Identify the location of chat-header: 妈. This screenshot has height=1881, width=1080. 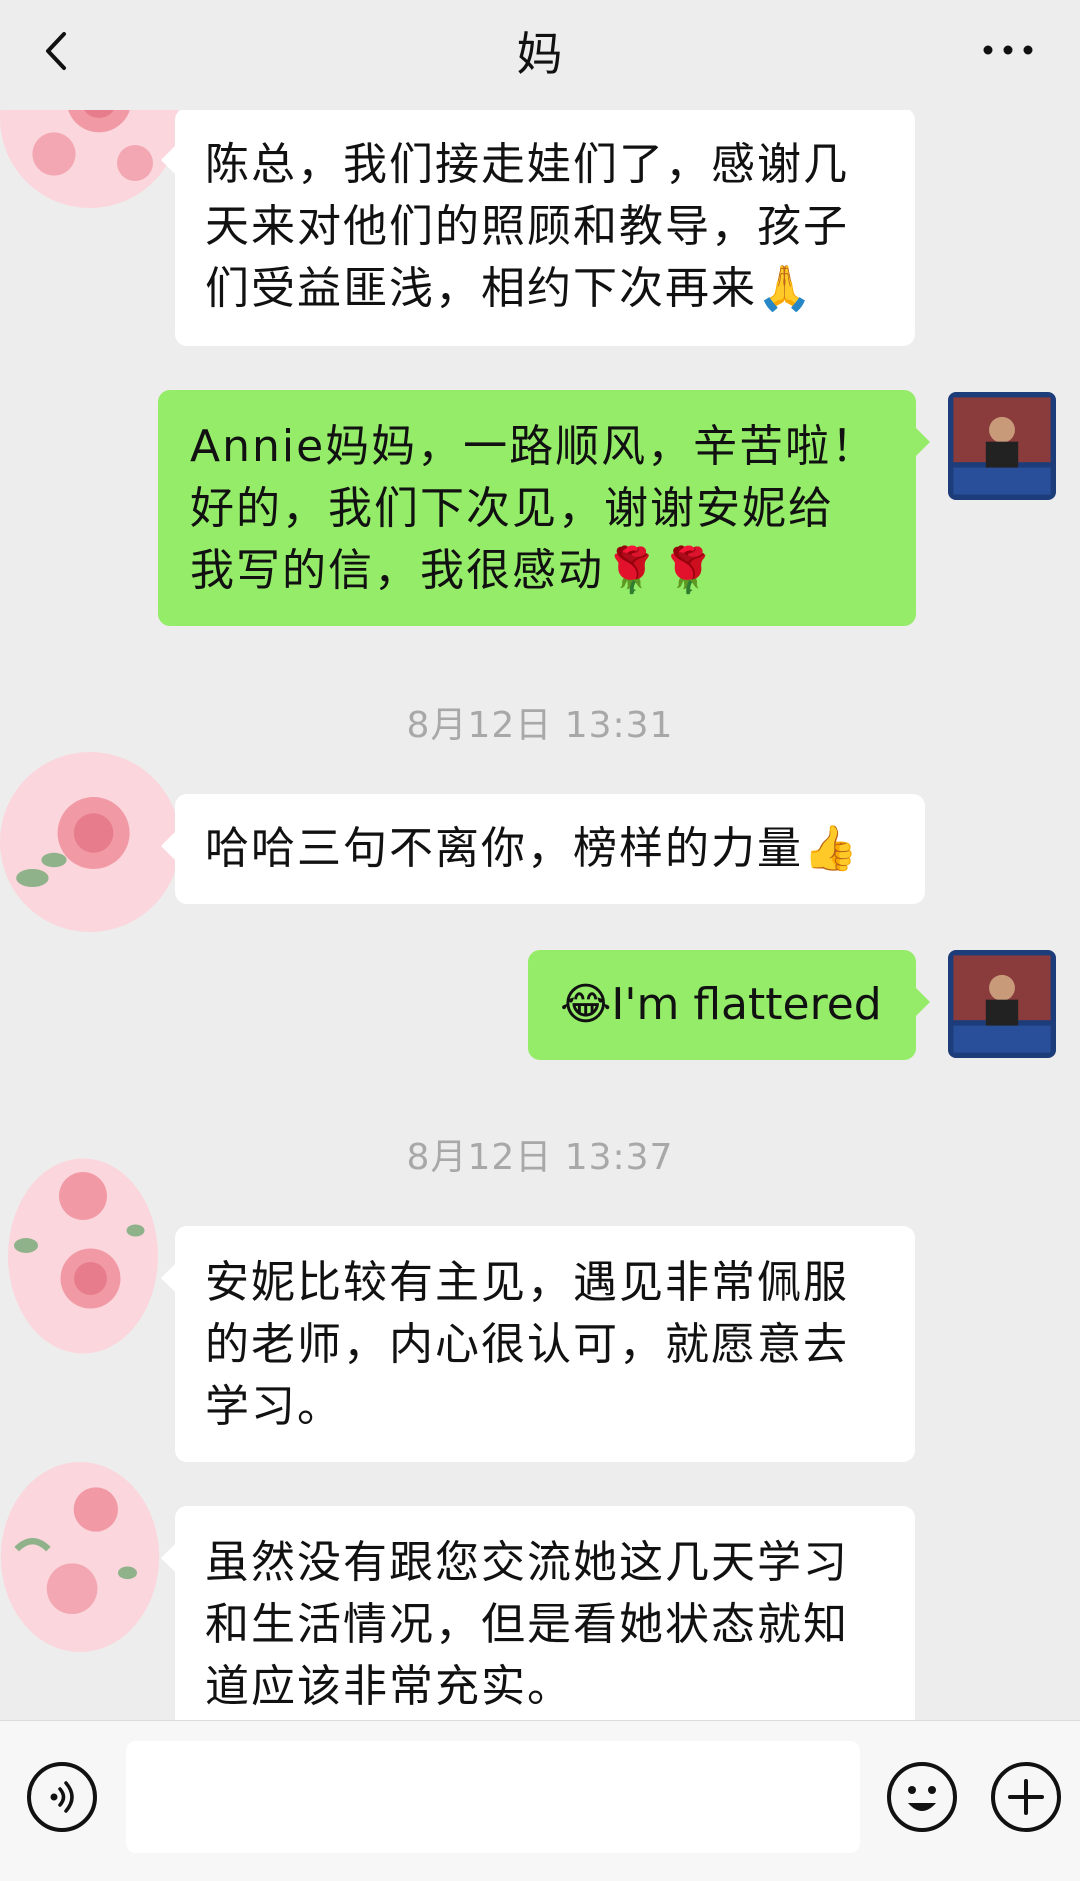
(540, 55).